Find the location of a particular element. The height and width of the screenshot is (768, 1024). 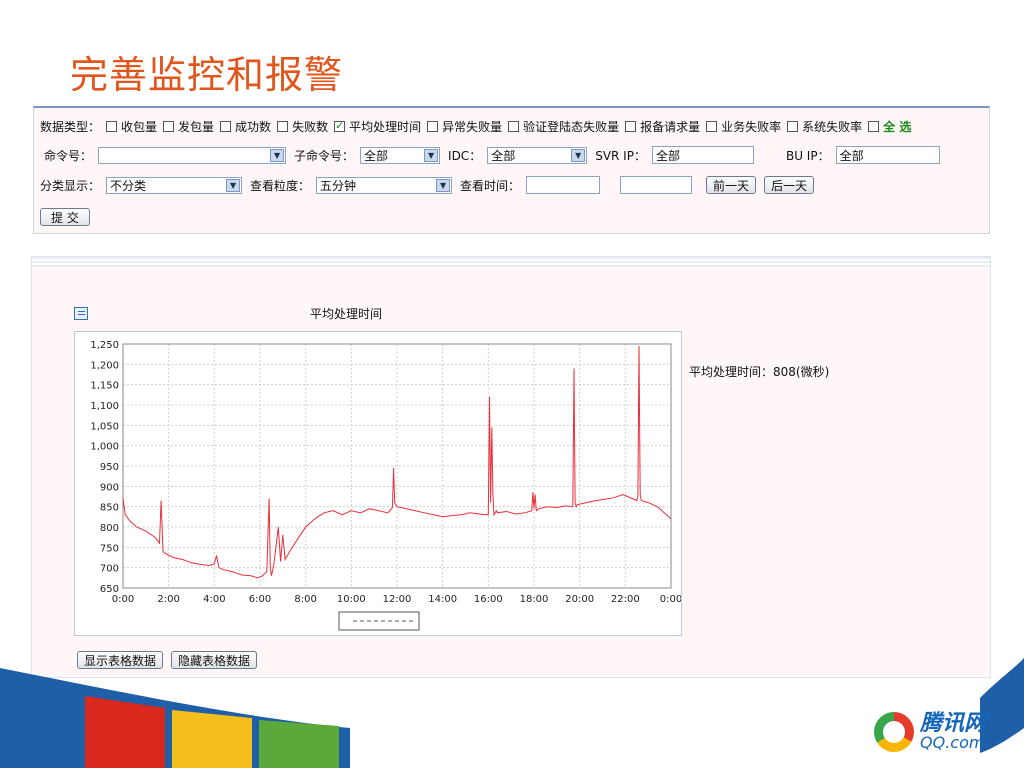

qq-penguin-icon is located at coordinates (894, 732).